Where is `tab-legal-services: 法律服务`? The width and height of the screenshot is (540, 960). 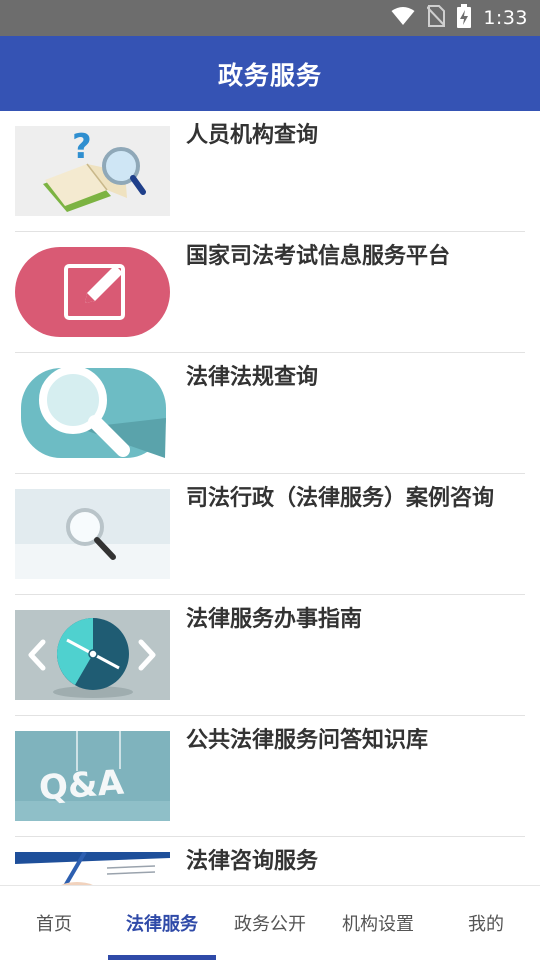
tab-legal-services: 法律服务 is located at coordinates (162, 923).